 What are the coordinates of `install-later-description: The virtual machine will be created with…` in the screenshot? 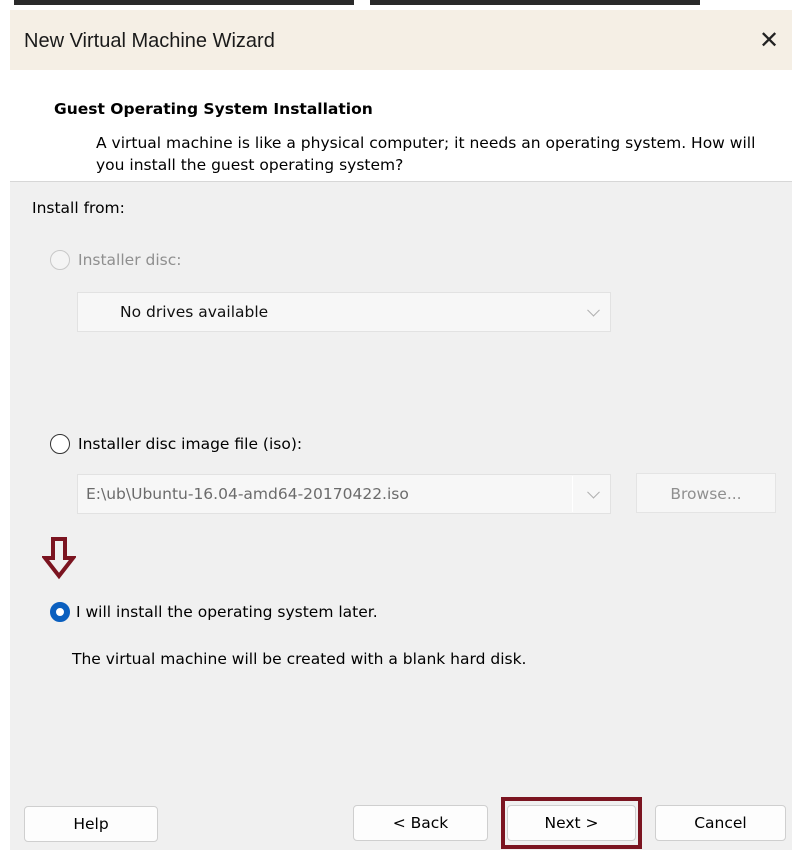 It's located at (299, 659).